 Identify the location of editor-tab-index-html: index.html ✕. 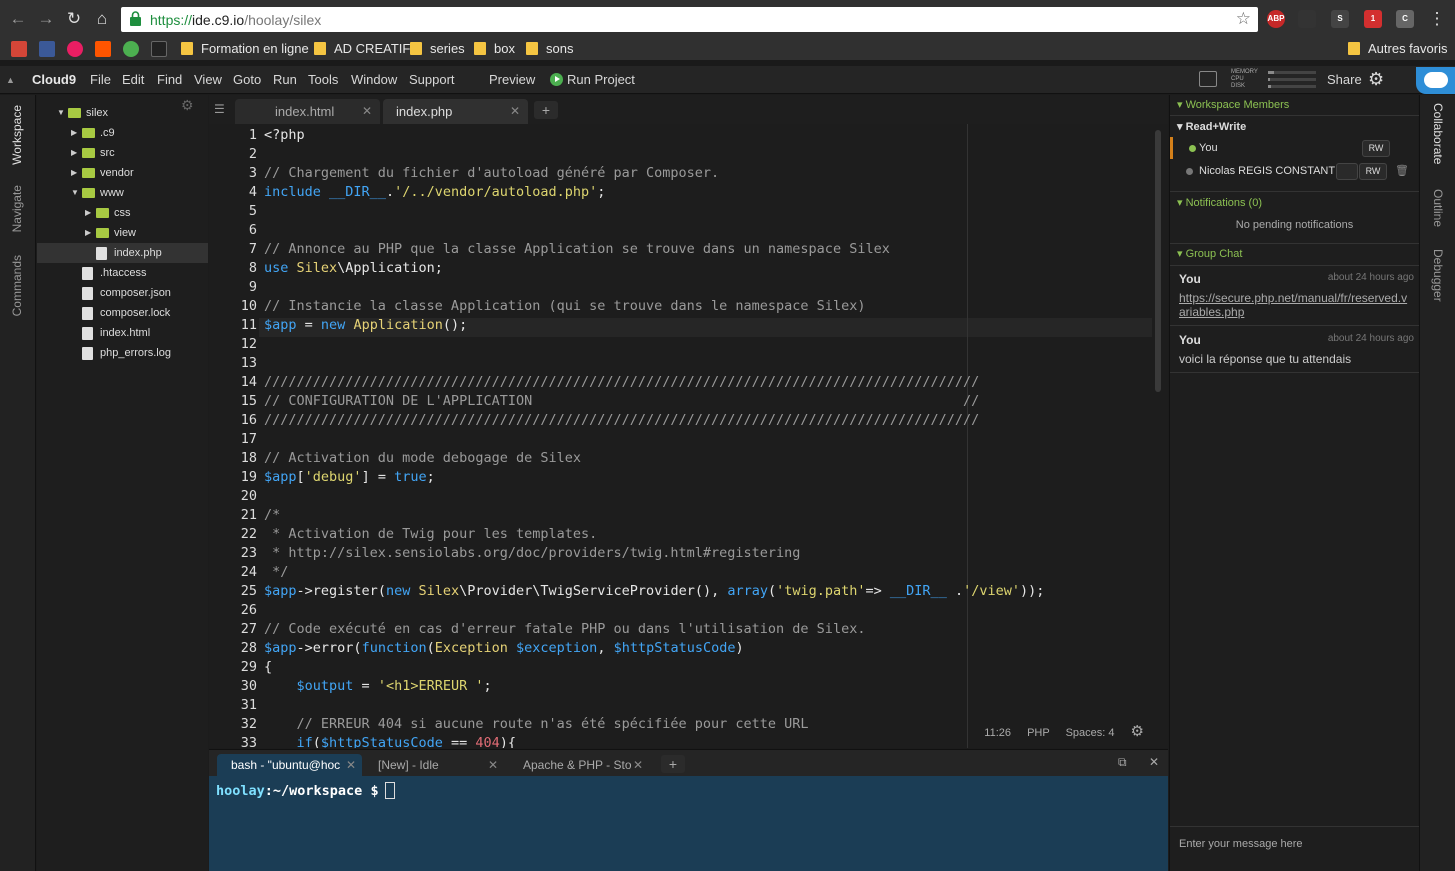
(307, 111).